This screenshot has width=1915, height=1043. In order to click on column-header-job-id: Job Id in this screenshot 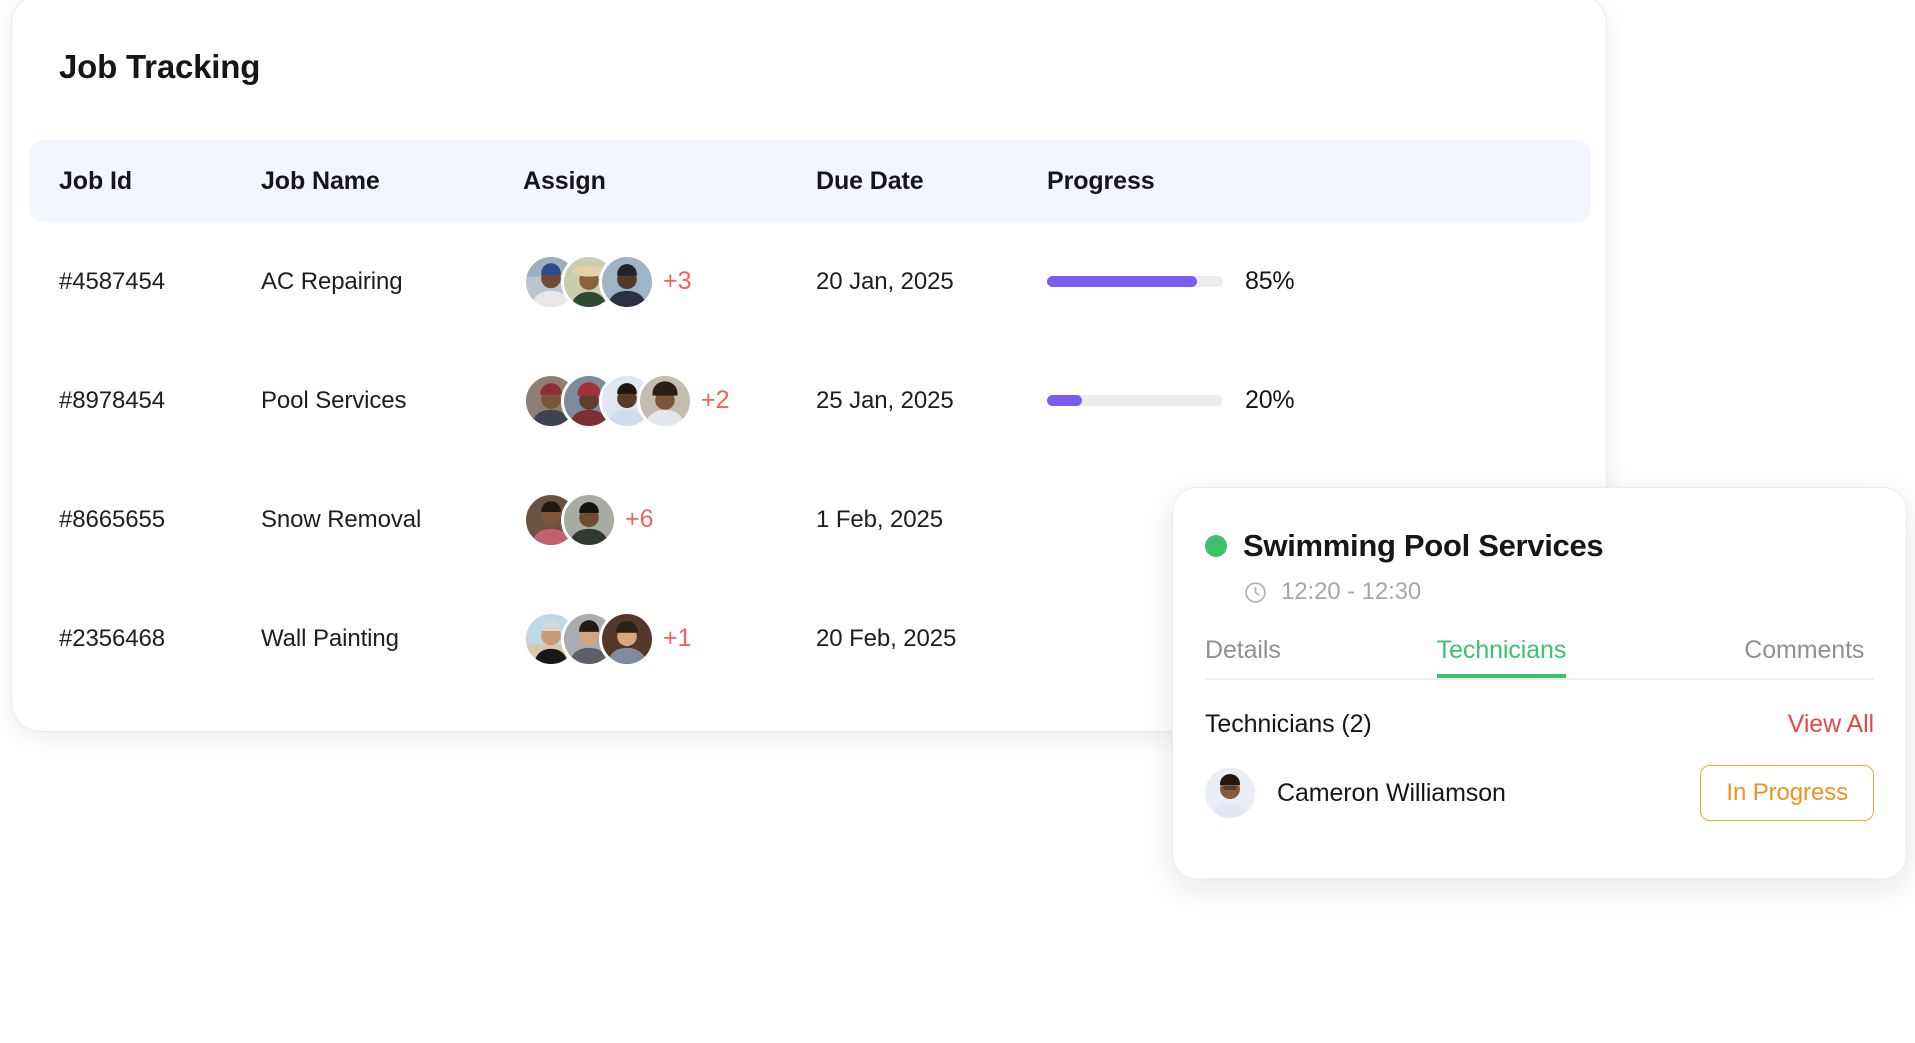, I will do `click(169, 181)`.